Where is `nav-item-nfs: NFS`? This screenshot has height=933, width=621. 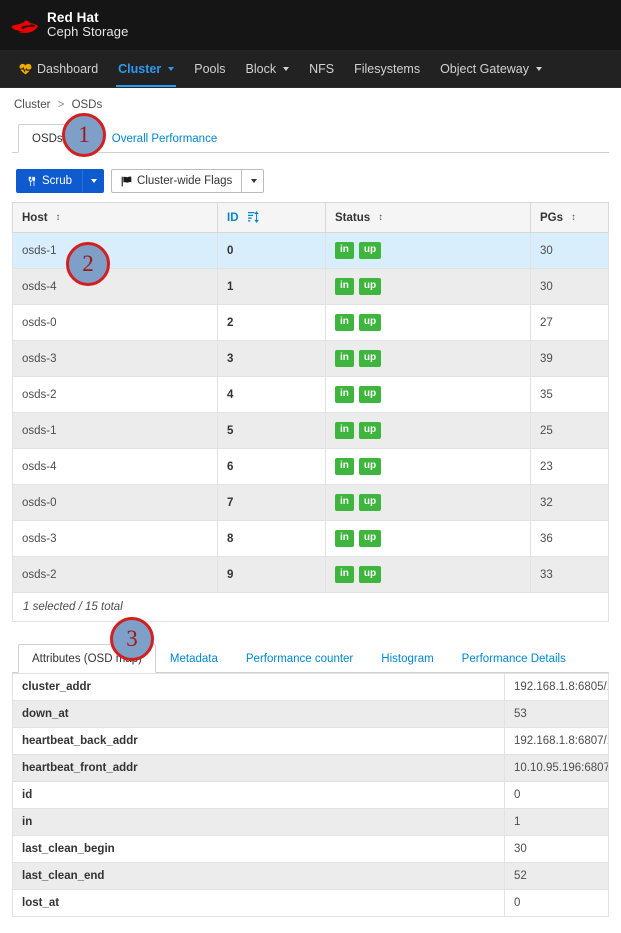 nav-item-nfs: NFS is located at coordinates (321, 68).